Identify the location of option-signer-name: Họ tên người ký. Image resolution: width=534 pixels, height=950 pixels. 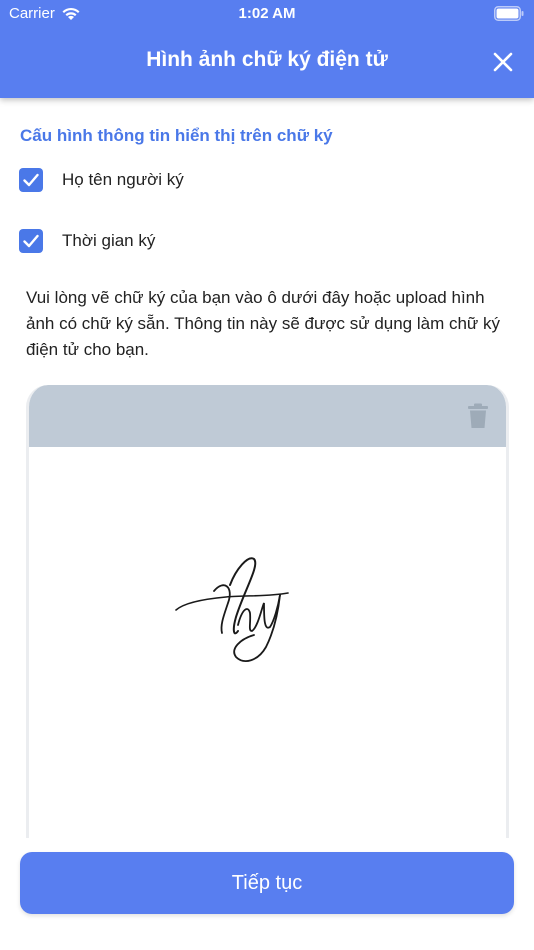
(101, 180).